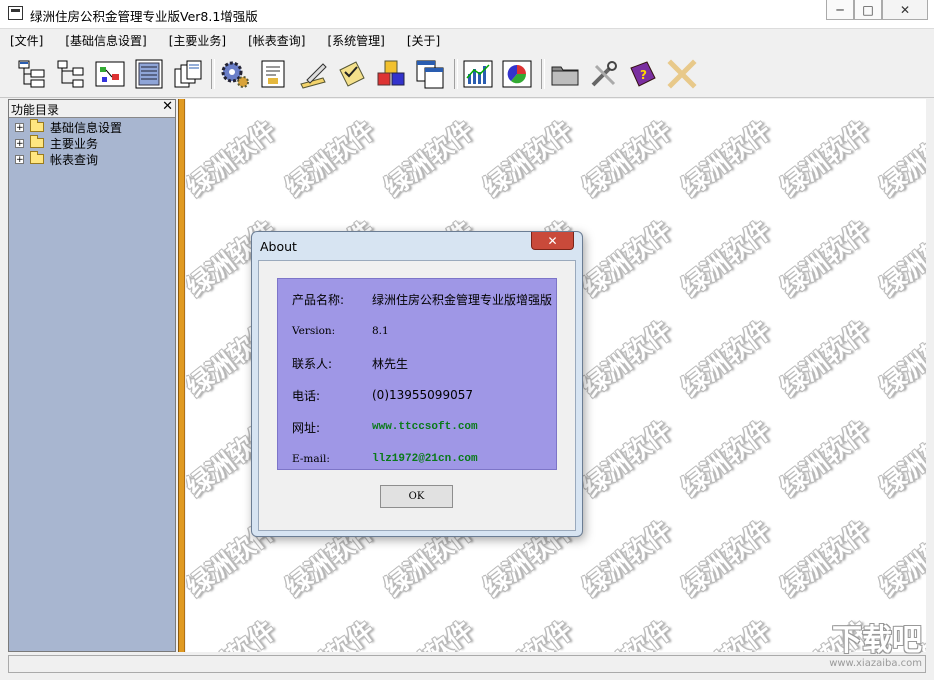  What do you see at coordinates (35, 110) in the screenshot?
I see `panel-title: 功能目录` at bounding box center [35, 110].